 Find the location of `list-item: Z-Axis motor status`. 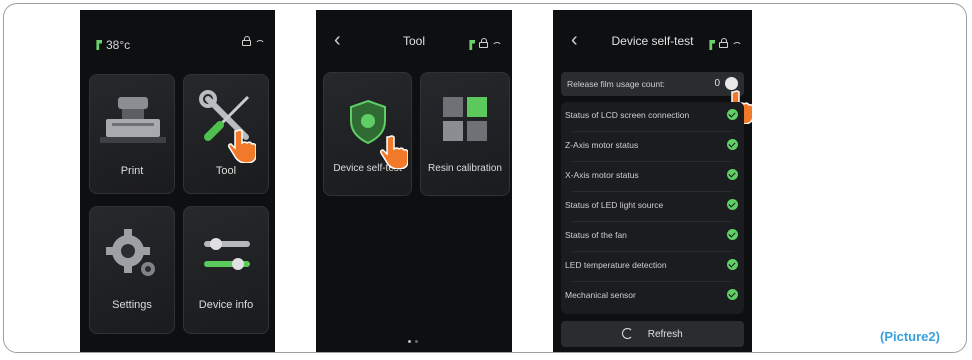

list-item: Z-Axis motor status is located at coordinates (652, 145).